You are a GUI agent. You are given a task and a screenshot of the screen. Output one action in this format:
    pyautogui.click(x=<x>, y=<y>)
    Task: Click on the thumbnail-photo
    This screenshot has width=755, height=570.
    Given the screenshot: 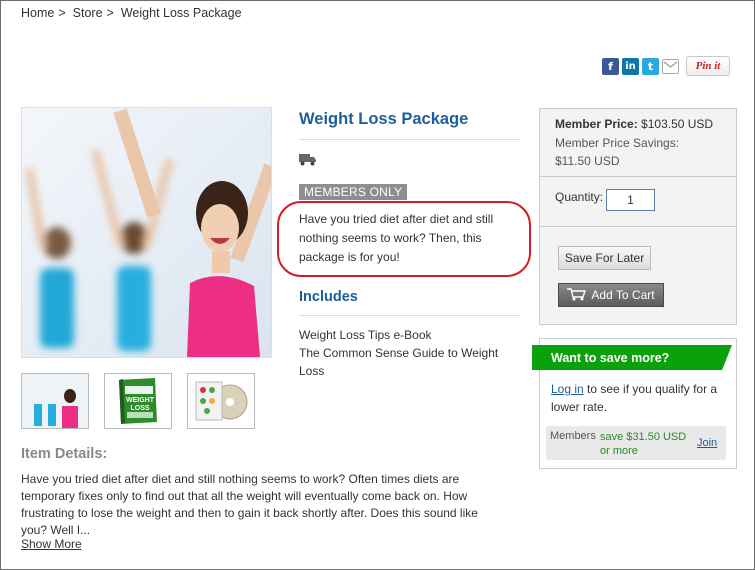 What is the action you would take?
    pyautogui.click(x=55, y=401)
    